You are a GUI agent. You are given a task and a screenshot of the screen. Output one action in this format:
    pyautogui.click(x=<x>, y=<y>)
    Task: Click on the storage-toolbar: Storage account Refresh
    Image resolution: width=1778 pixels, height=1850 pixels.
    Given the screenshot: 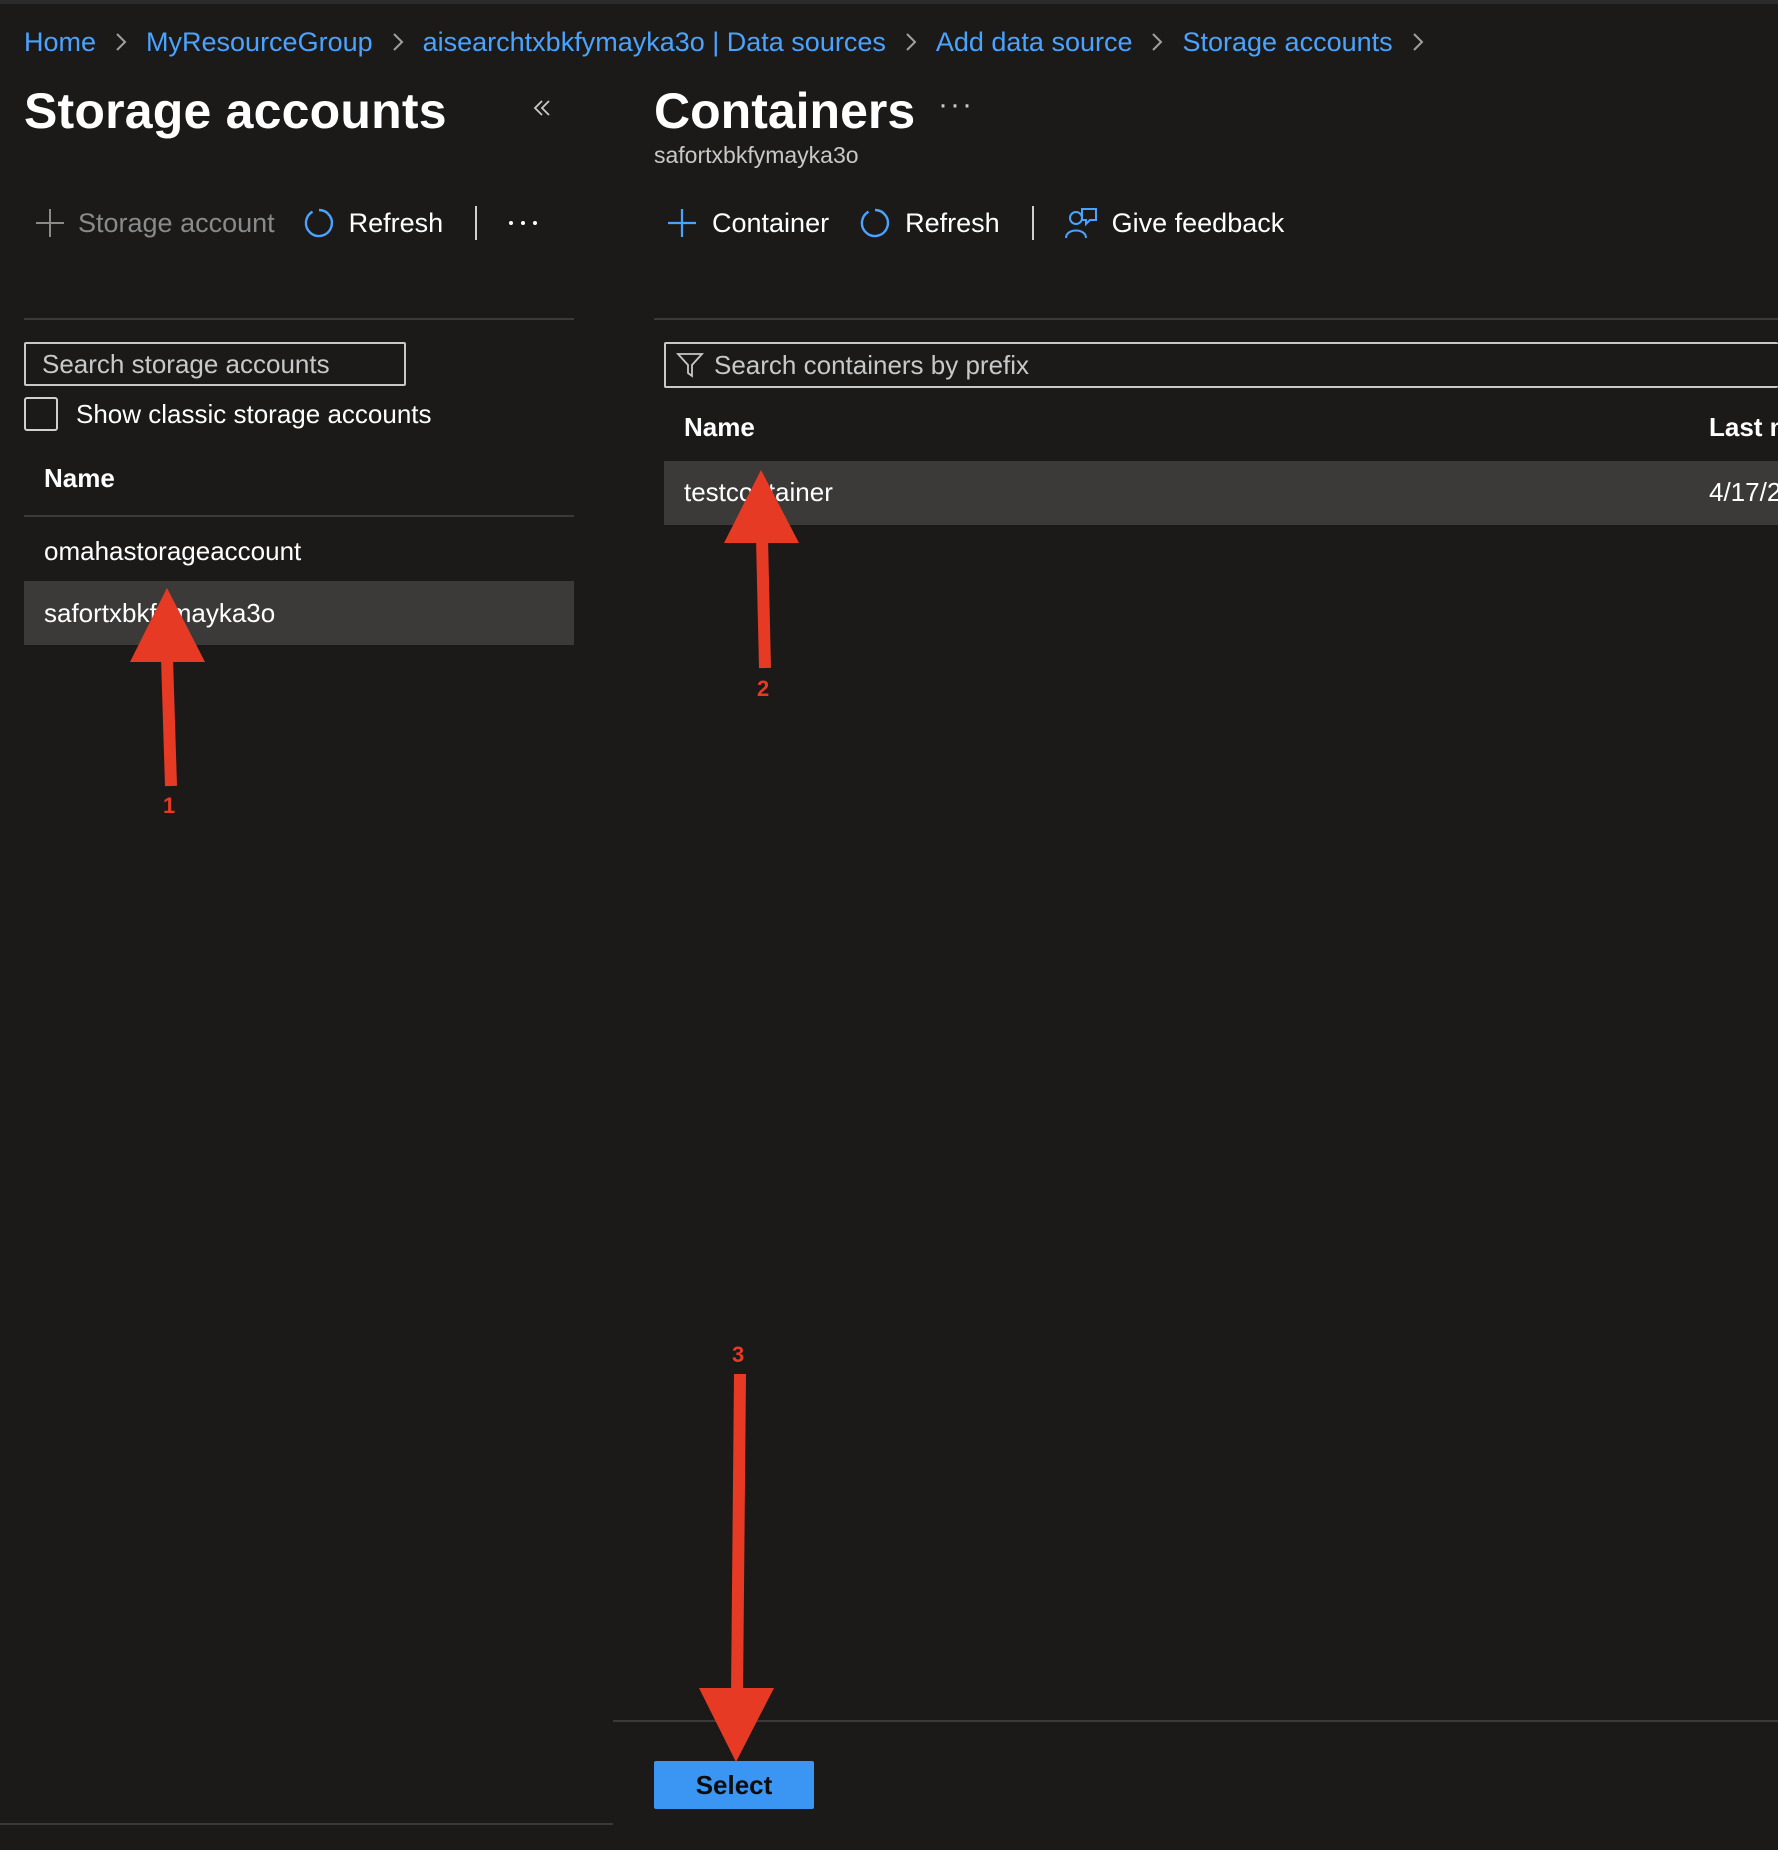 What is the action you would take?
    pyautogui.click(x=299, y=223)
    